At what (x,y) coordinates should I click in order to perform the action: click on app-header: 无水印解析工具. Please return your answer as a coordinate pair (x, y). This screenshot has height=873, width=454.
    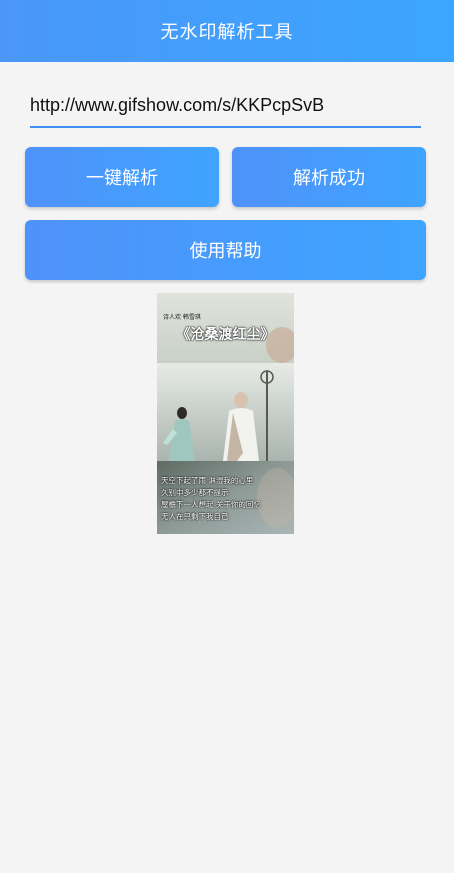
    Looking at the image, I should click on (227, 31).